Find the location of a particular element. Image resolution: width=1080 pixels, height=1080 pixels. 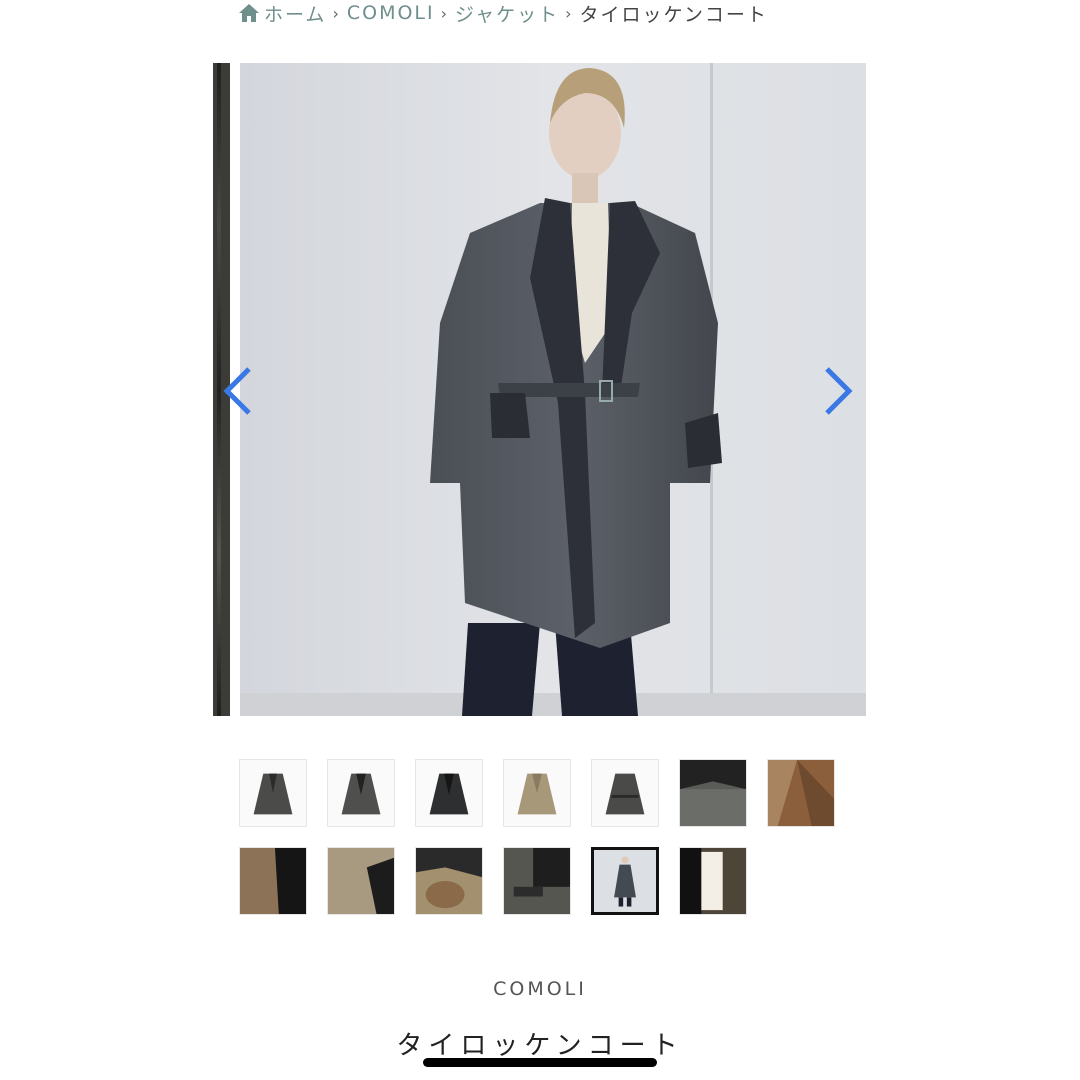

product-title: タイロッケンコート is located at coordinates (540, 1046).